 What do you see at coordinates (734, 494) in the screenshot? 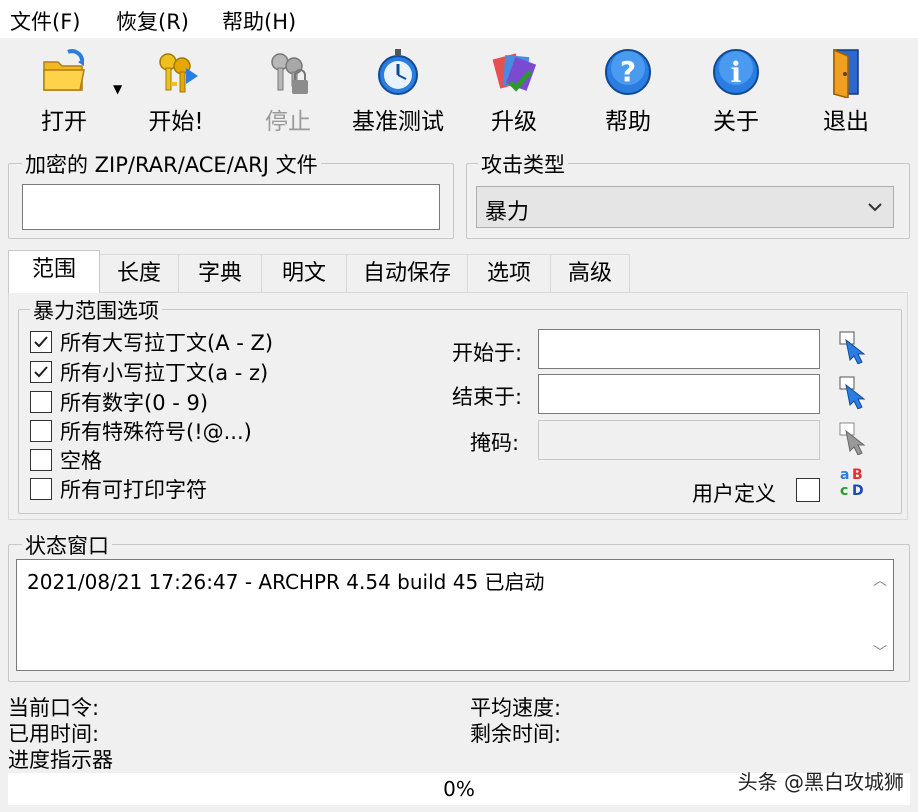
I see `user-defined-label: 用户定义` at bounding box center [734, 494].